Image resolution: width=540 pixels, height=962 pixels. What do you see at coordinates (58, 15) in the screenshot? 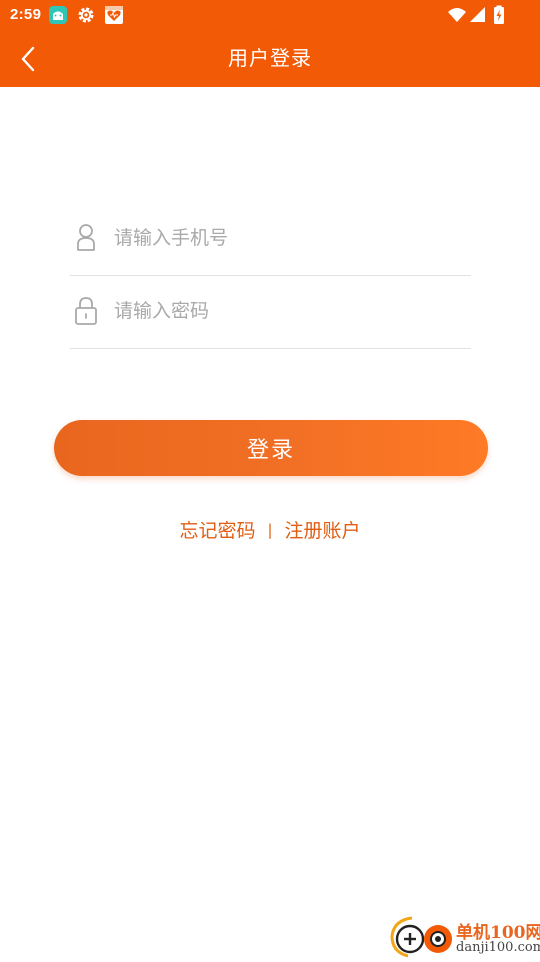
I see `android-car-app-icon` at bounding box center [58, 15].